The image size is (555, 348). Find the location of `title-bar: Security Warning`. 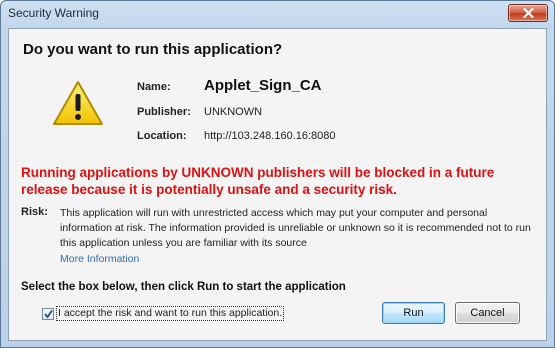

title-bar: Security Warning is located at coordinates (277, 14).